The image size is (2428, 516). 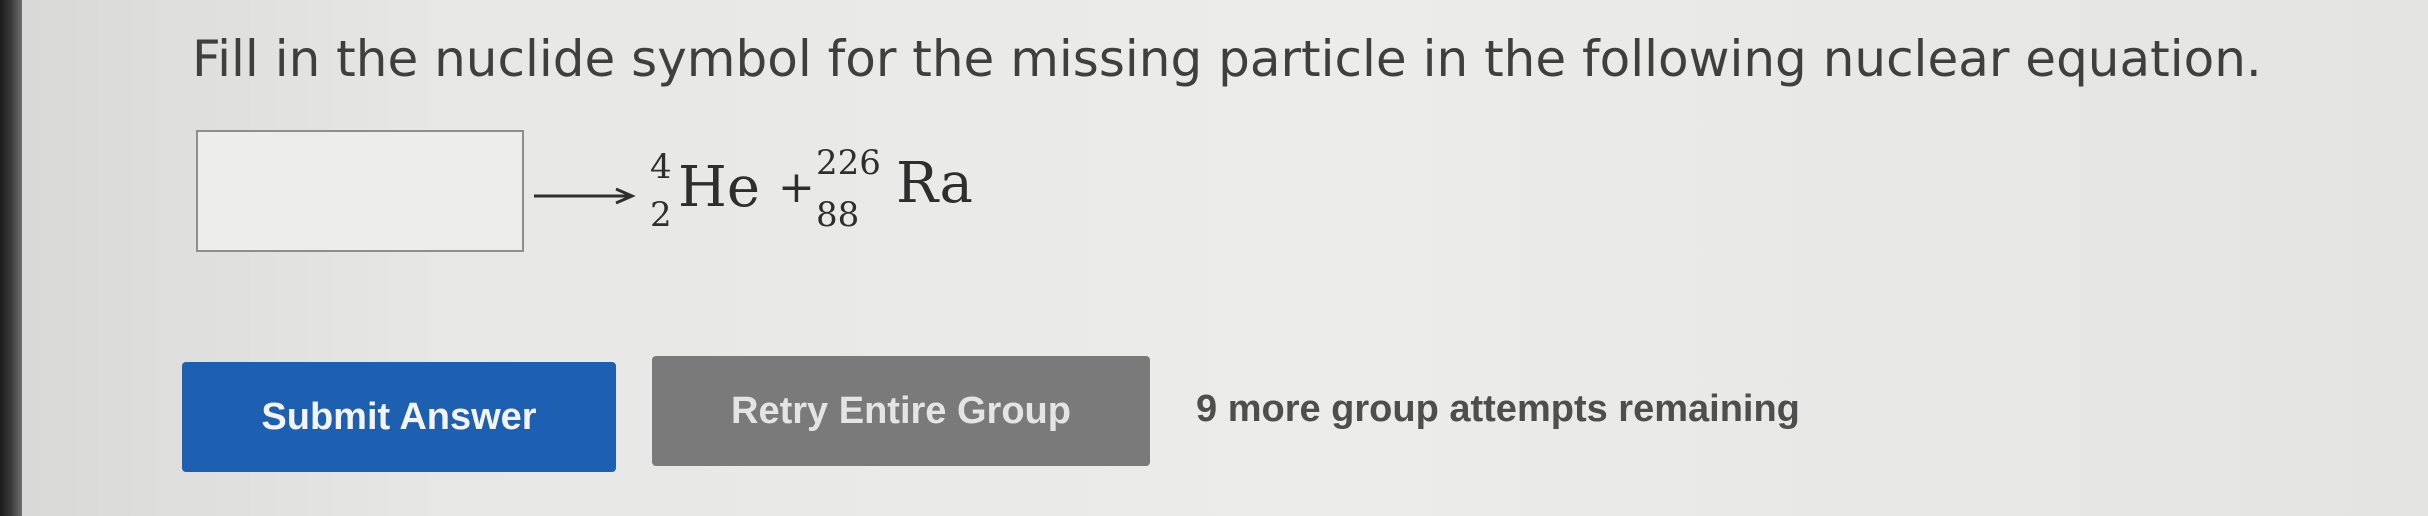 I want to click on retry-entire-group-button: Retry Entire Group, so click(x=901, y=411).